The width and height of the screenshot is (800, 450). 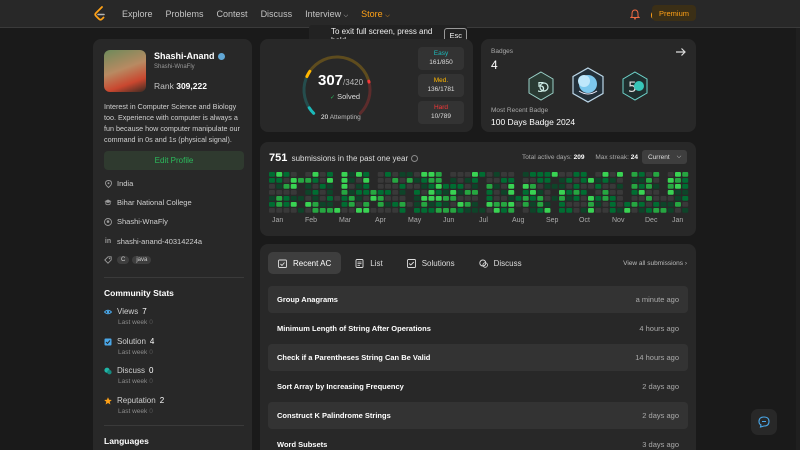 I want to click on badge-100-days-icon, so click(x=588, y=85).